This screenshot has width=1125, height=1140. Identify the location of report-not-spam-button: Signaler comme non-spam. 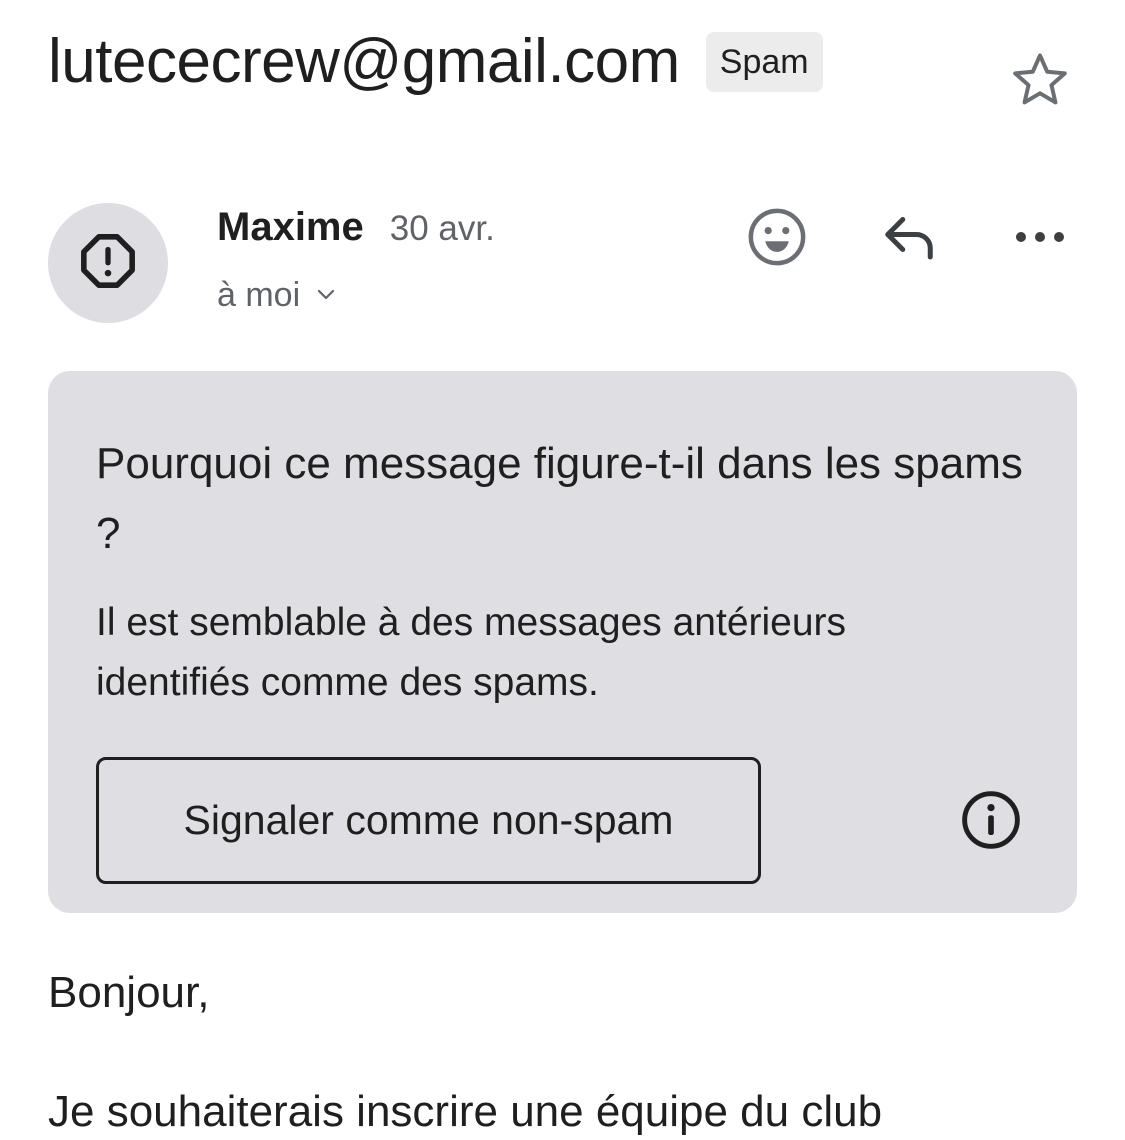
(428, 820).